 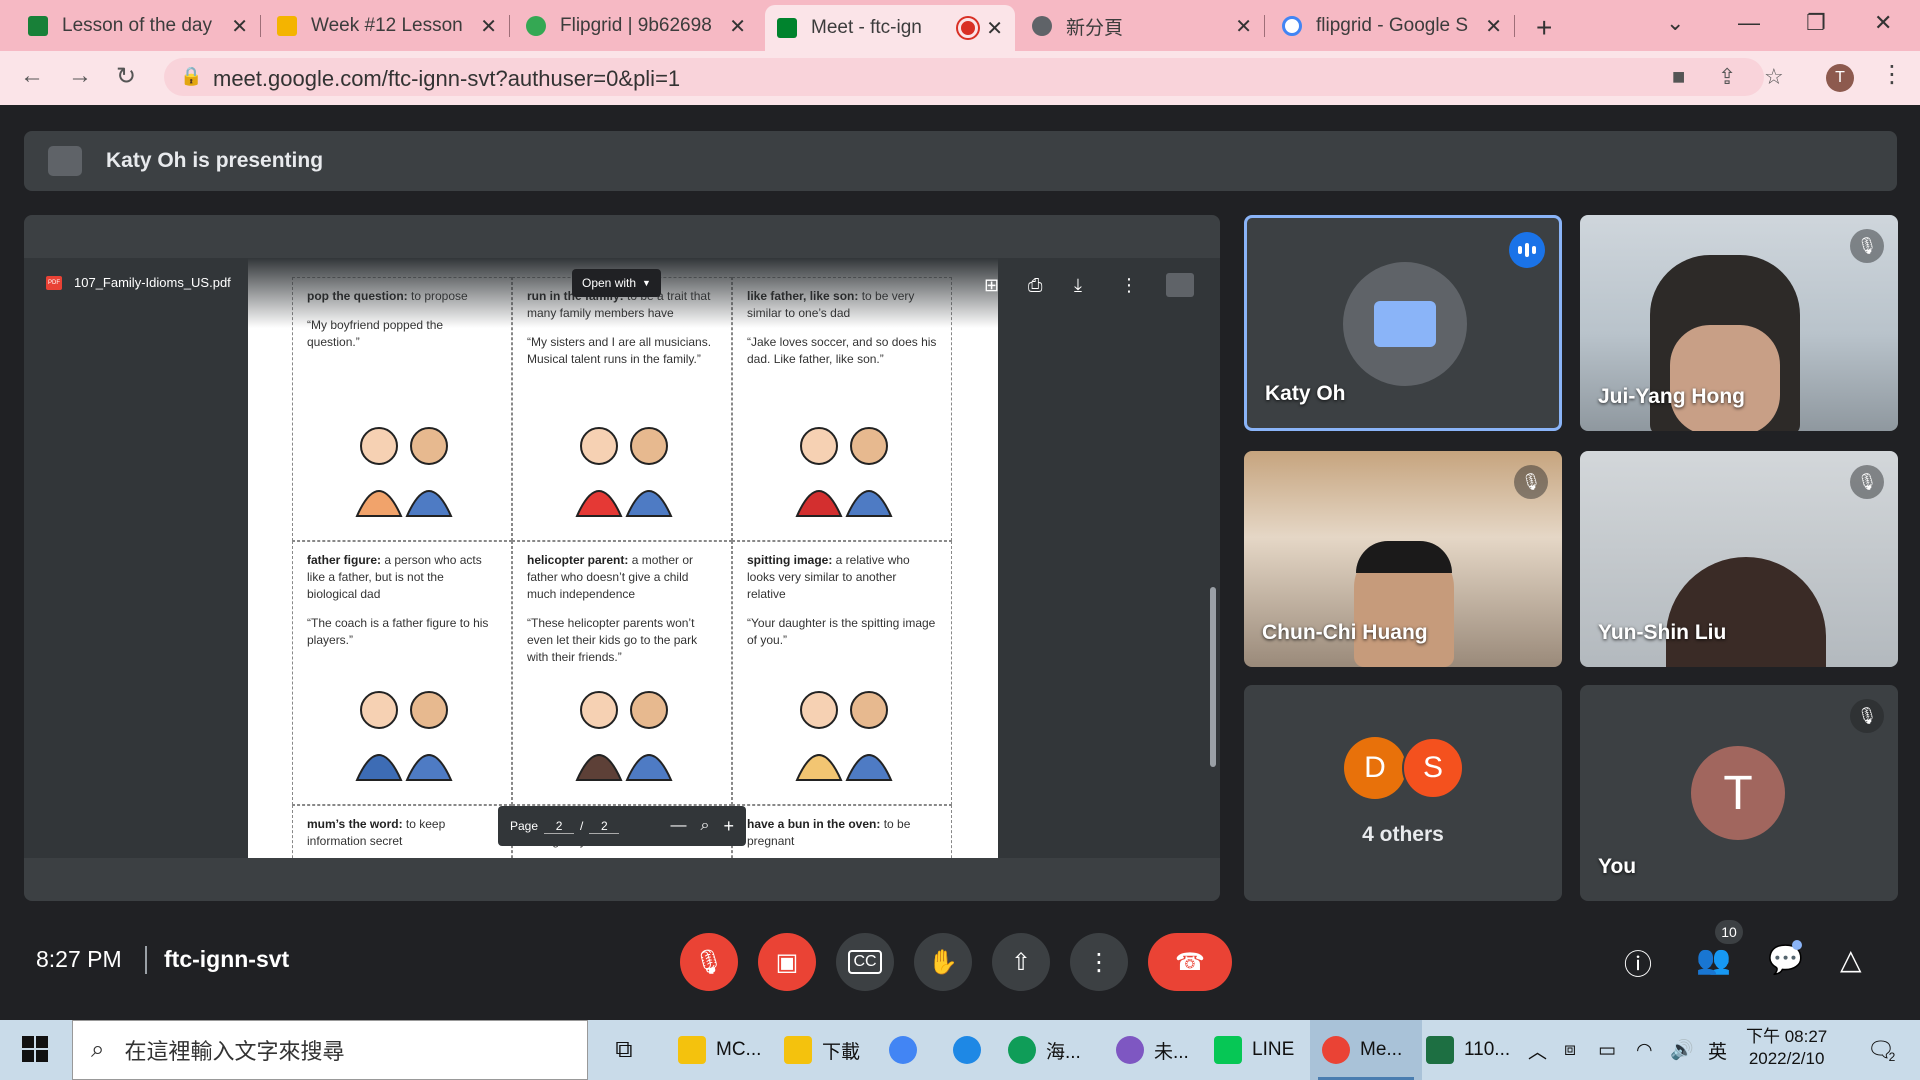 I want to click on people-count-badge: 10, so click(x=1729, y=932).